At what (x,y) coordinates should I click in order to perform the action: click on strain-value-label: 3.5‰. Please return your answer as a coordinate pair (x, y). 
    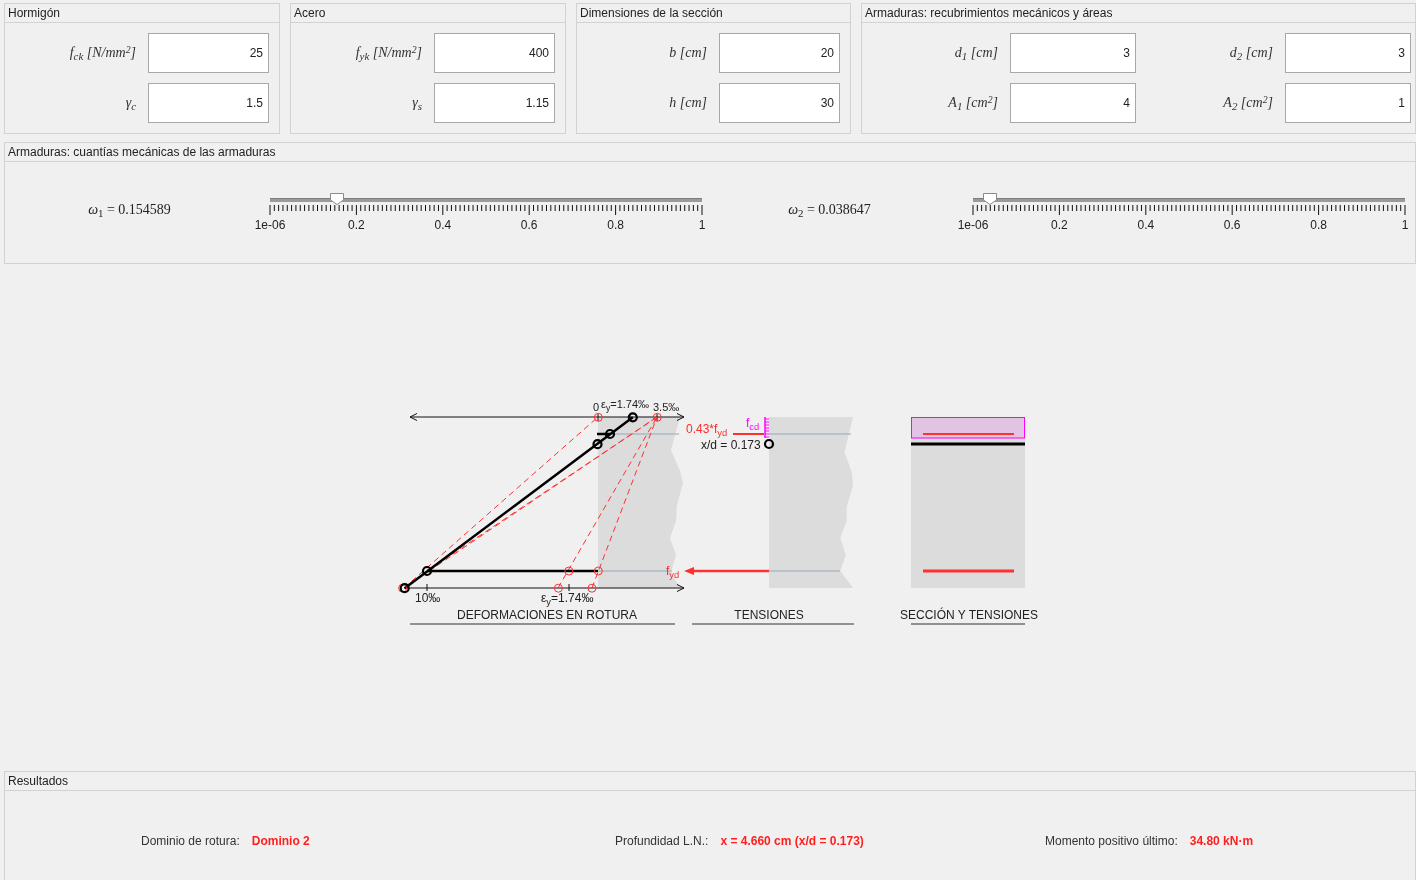
    Looking at the image, I should click on (666, 407).